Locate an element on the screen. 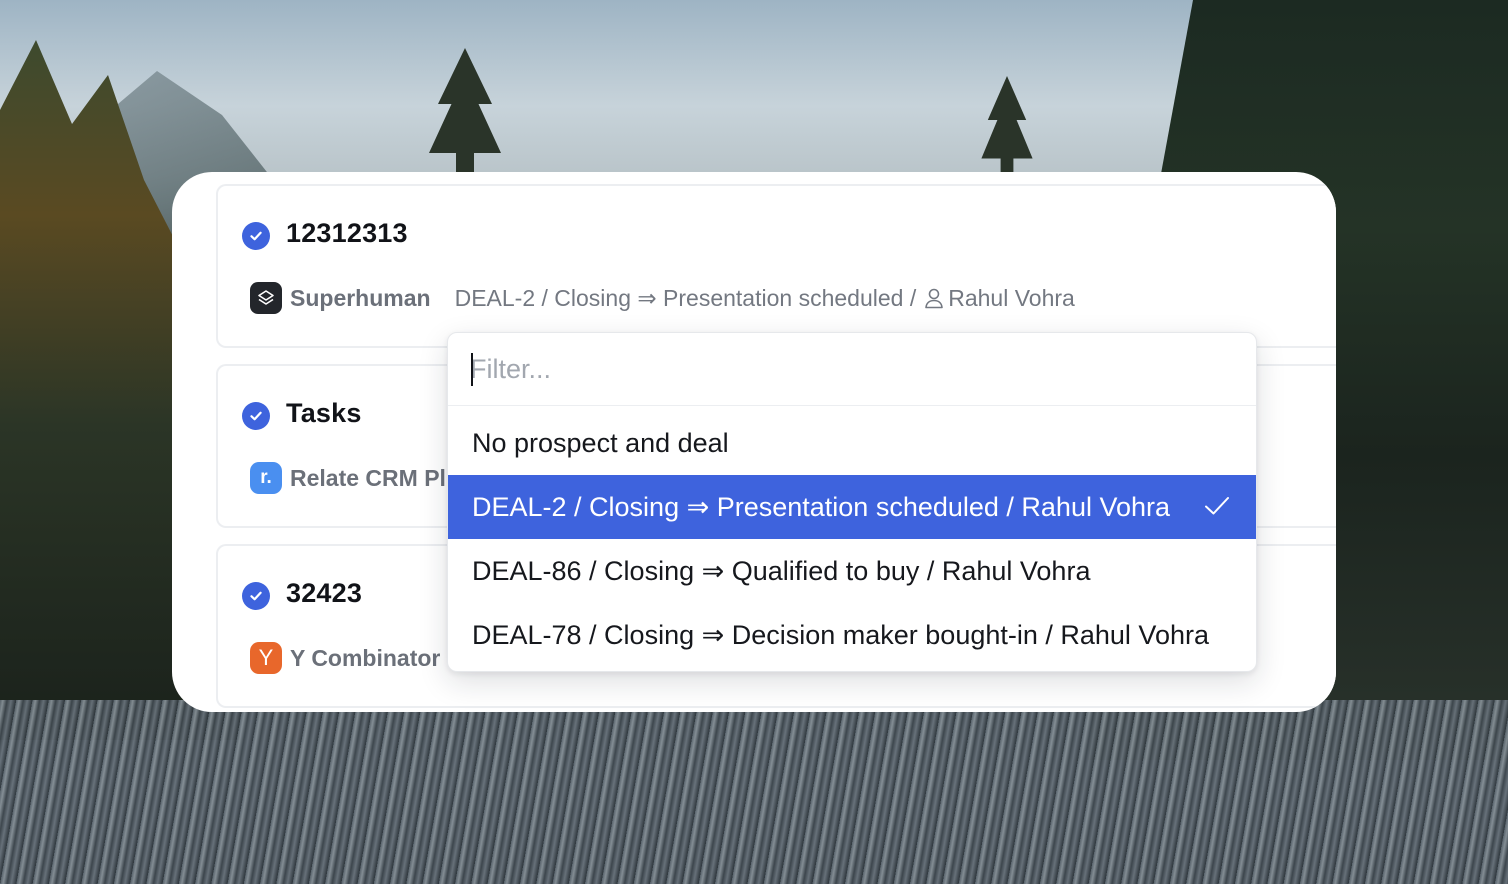 The width and height of the screenshot is (1508, 884). task-title: 32423 is located at coordinates (324, 593).